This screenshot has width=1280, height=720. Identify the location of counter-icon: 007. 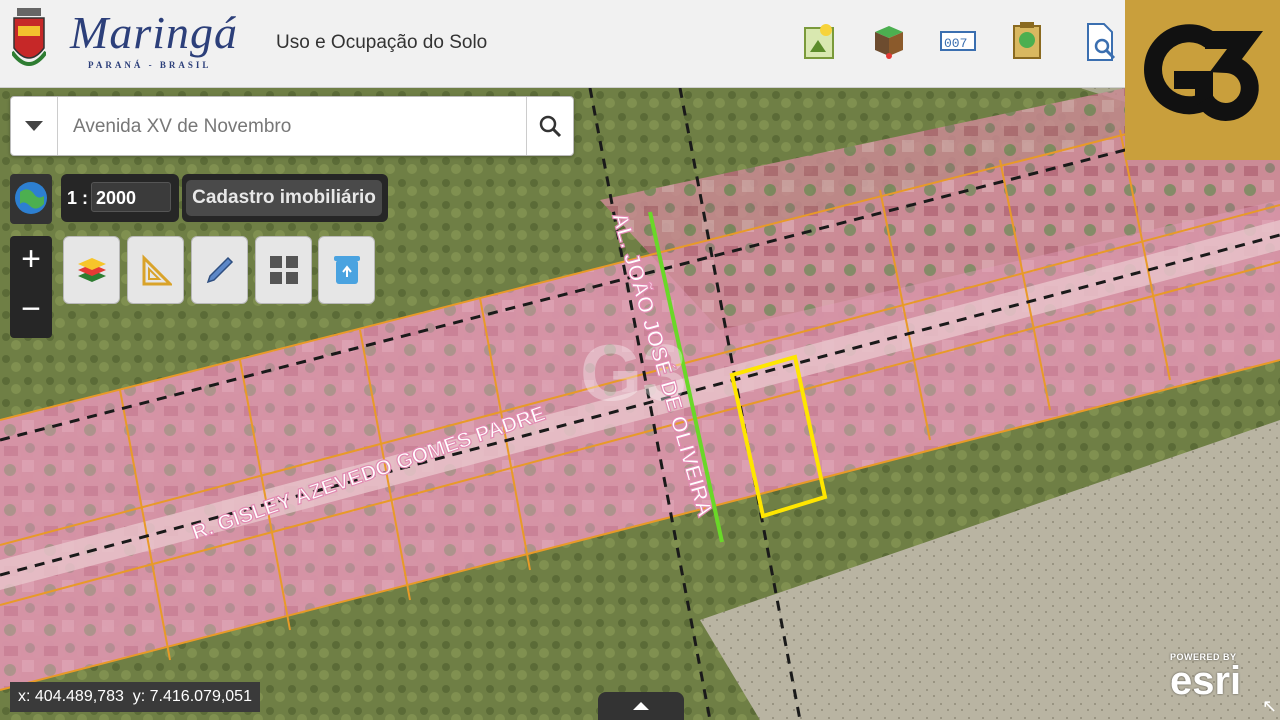
(958, 42).